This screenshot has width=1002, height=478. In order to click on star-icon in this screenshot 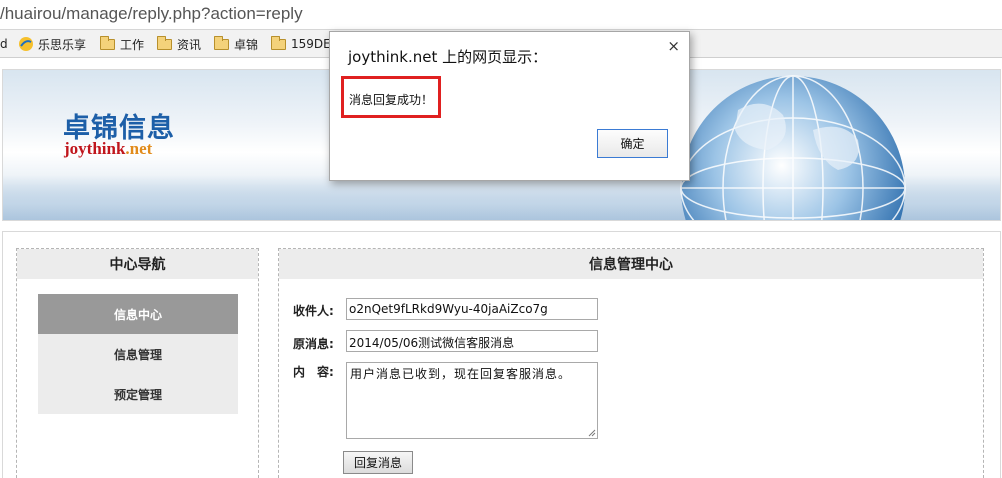, I will do `click(26, 44)`.